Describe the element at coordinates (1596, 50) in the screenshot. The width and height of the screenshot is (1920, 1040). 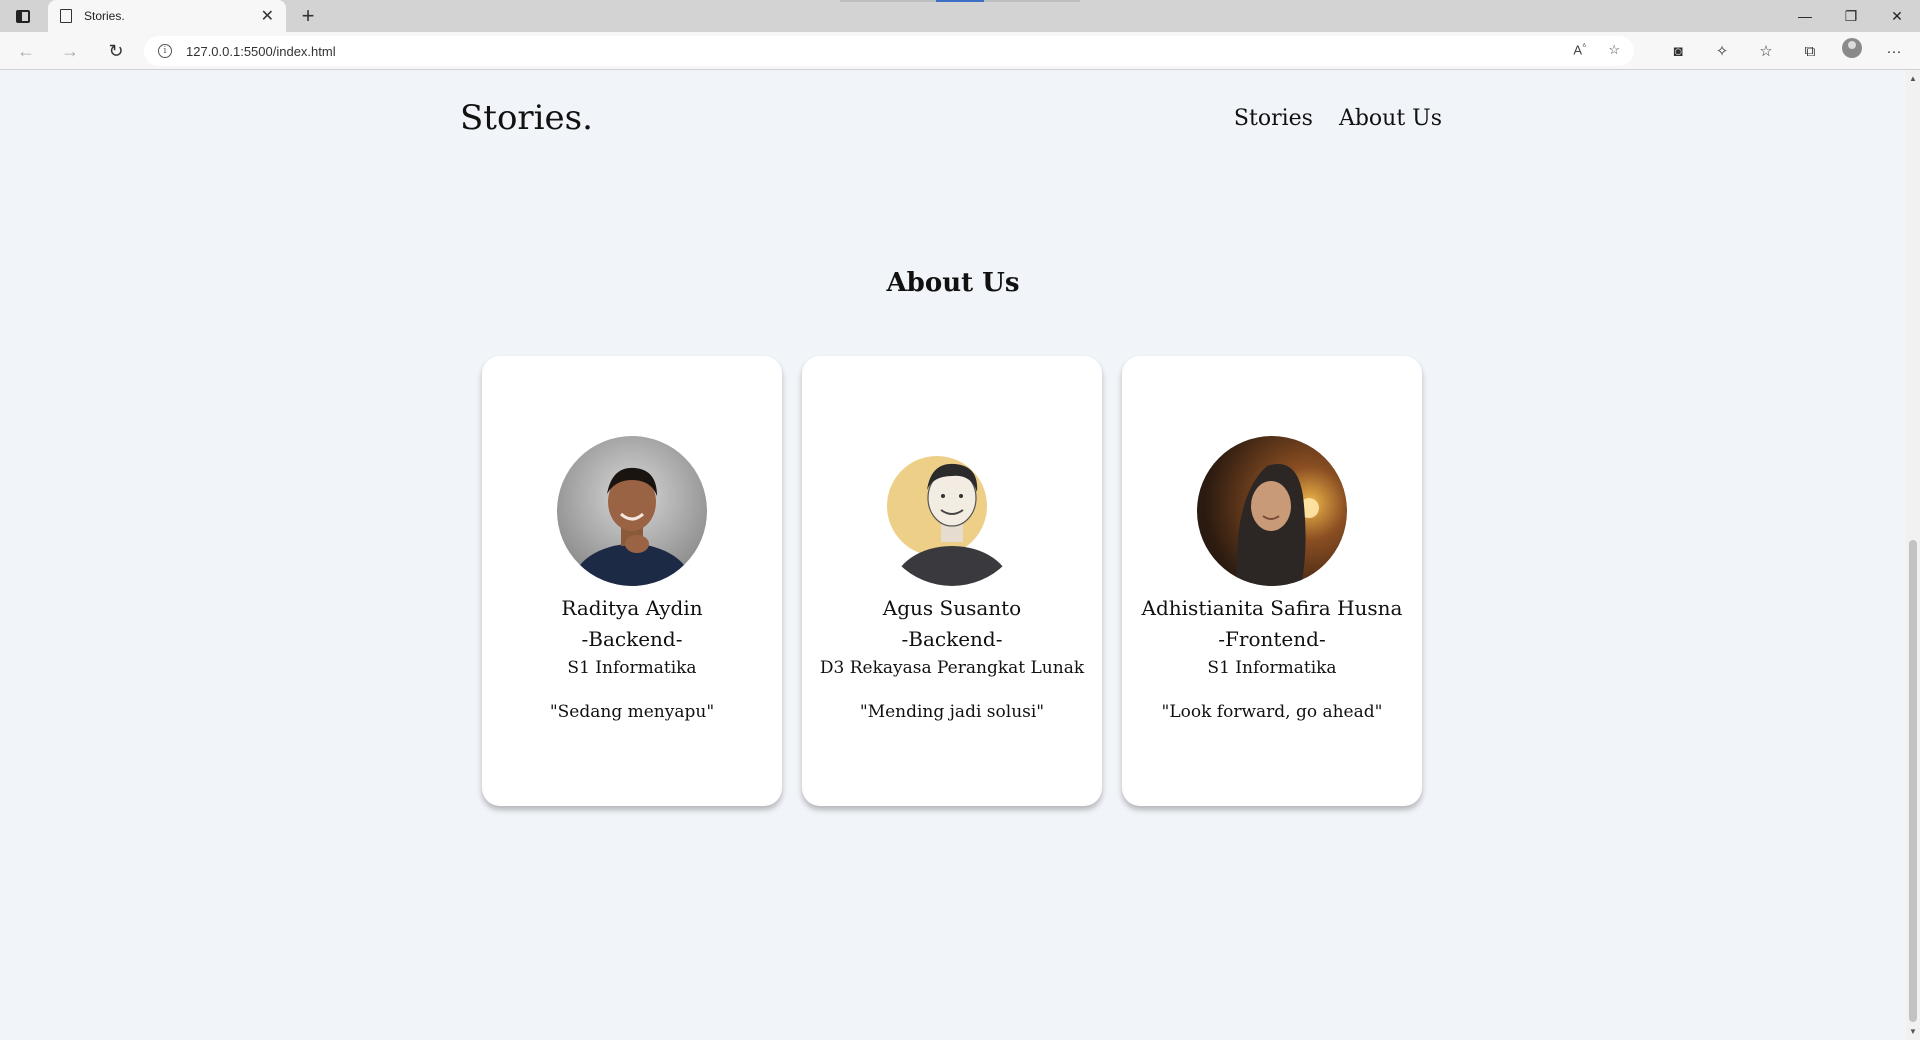
I see `url-actions: Aᐞ ☆` at that location.